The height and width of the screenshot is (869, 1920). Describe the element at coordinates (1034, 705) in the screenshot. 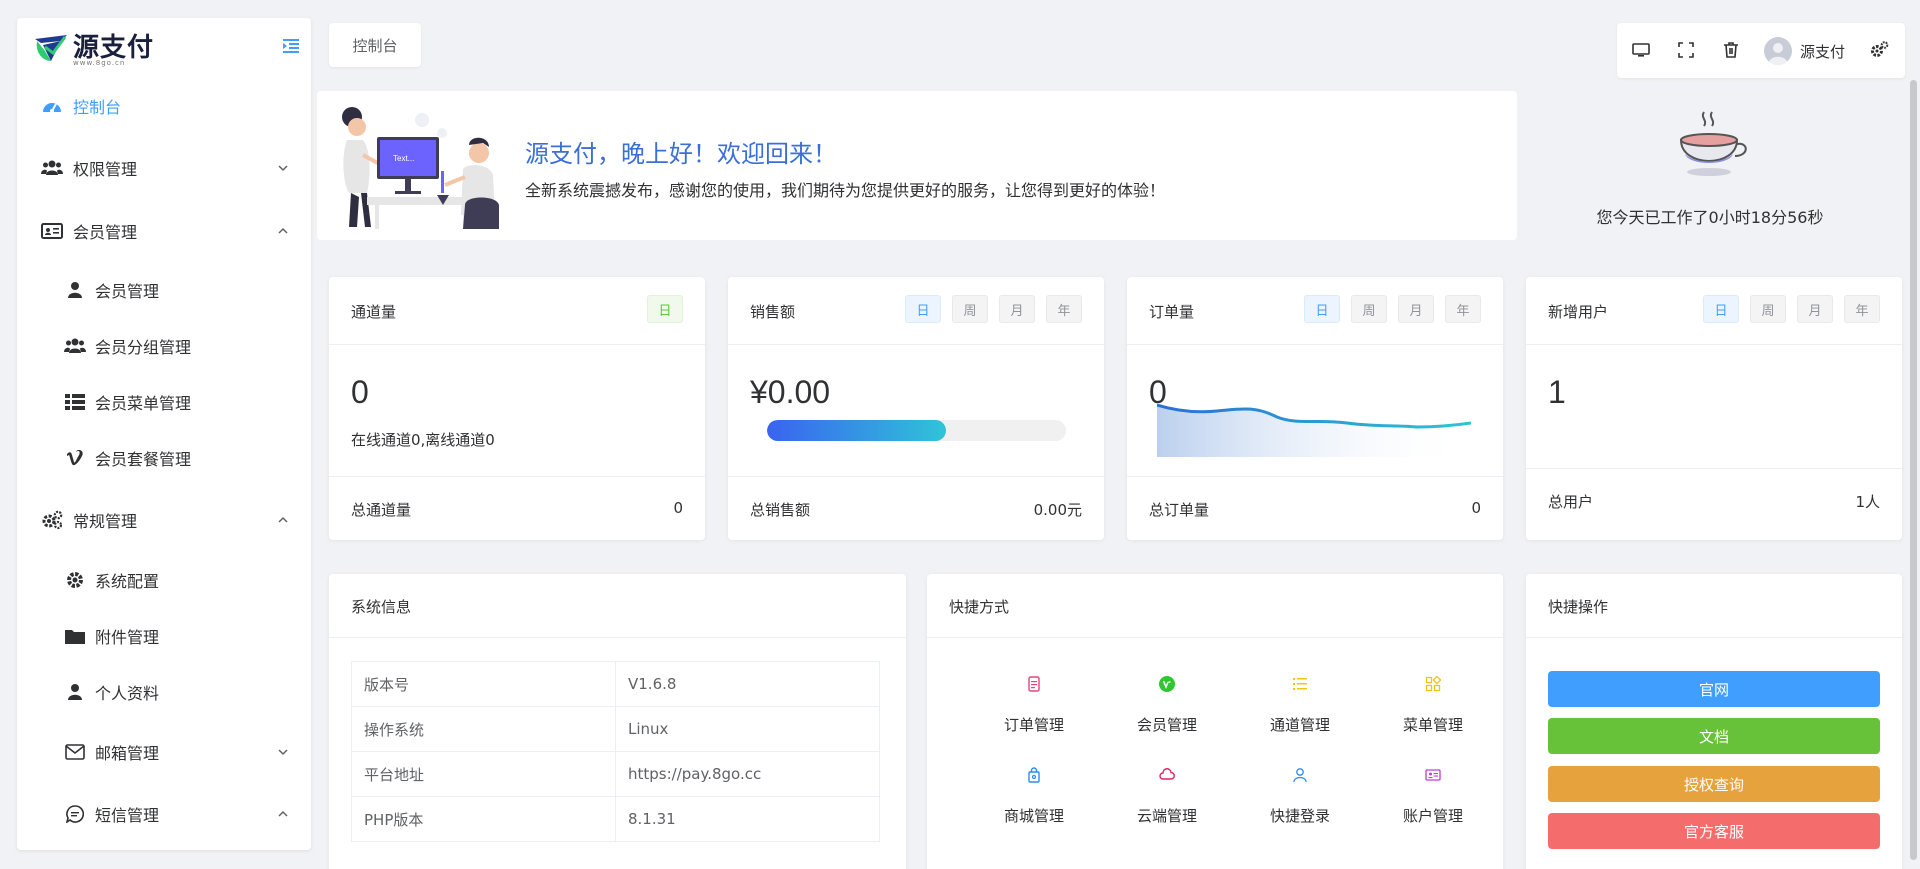

I see `shortcut-orders: 订单管理` at that location.